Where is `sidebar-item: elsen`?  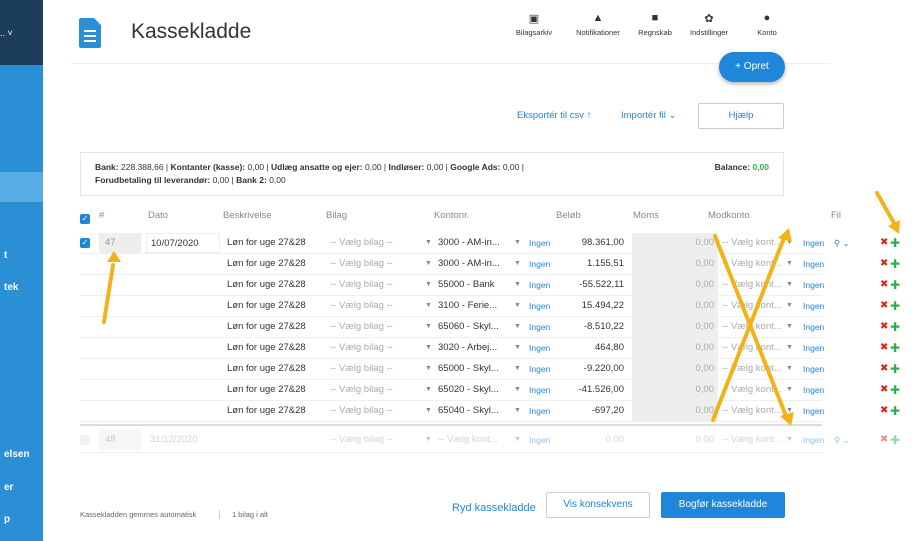 sidebar-item: elsen is located at coordinates (21, 454).